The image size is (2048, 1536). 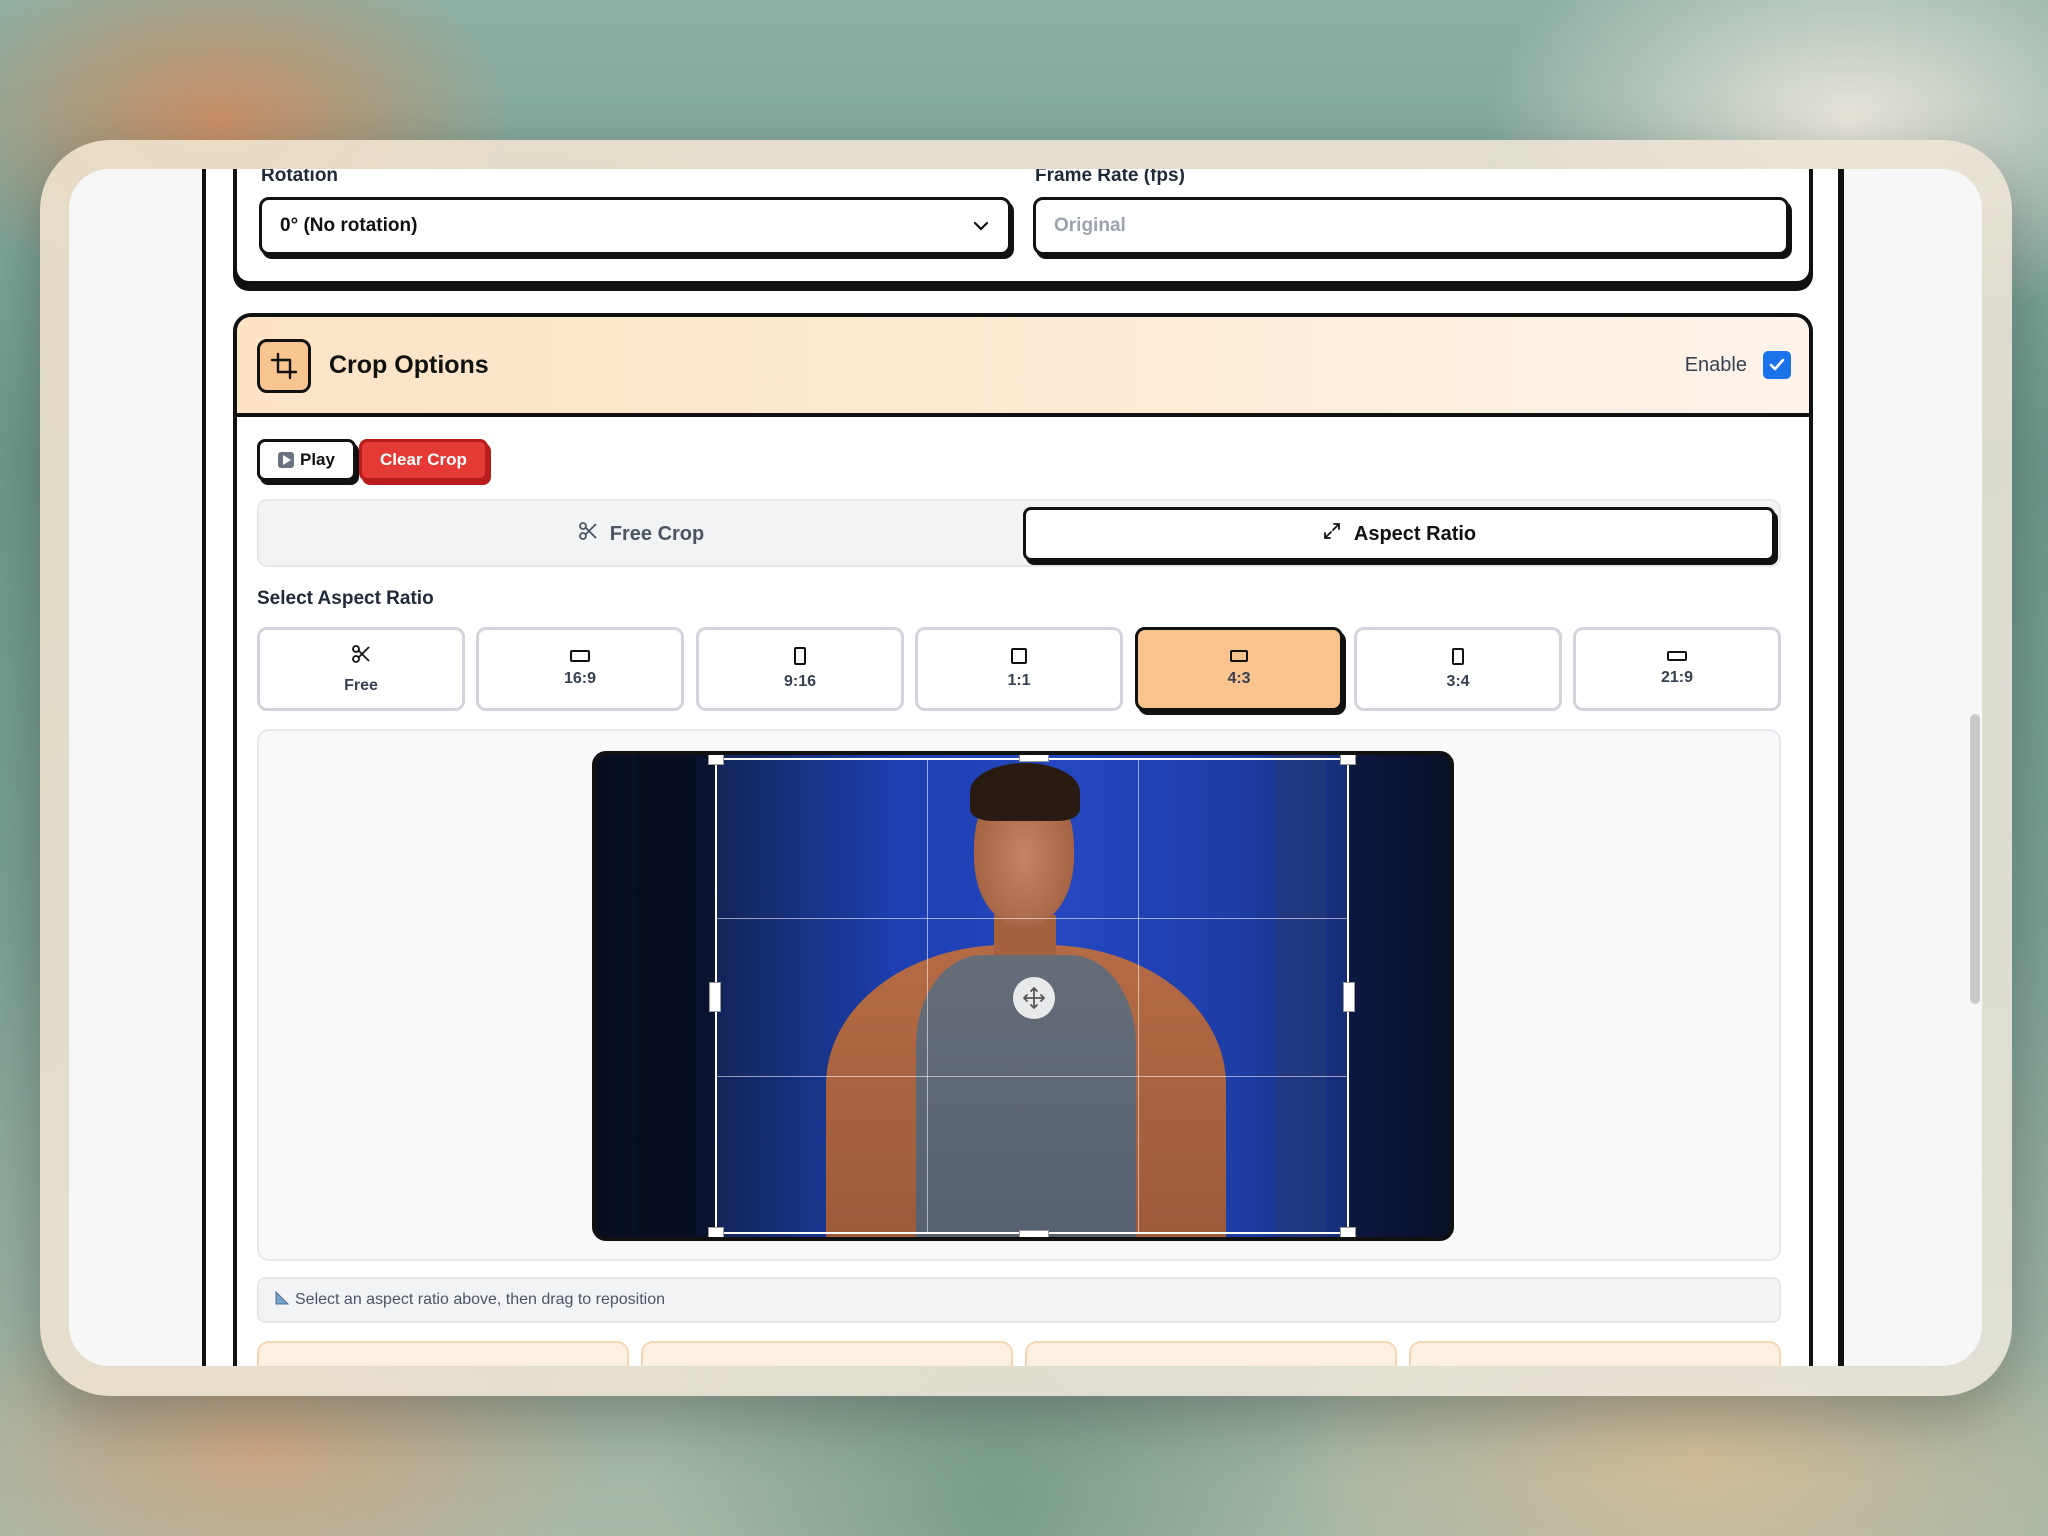 I want to click on resize-handle-bottom, so click(x=1034, y=1233).